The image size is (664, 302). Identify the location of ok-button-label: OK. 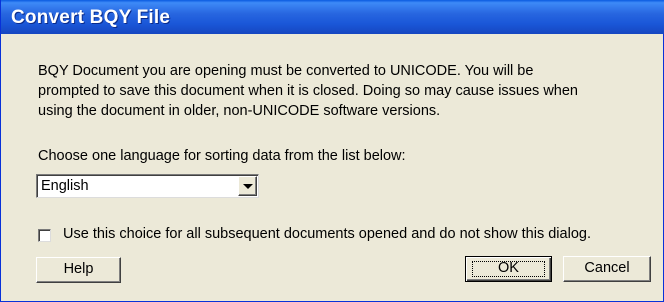
(508, 268).